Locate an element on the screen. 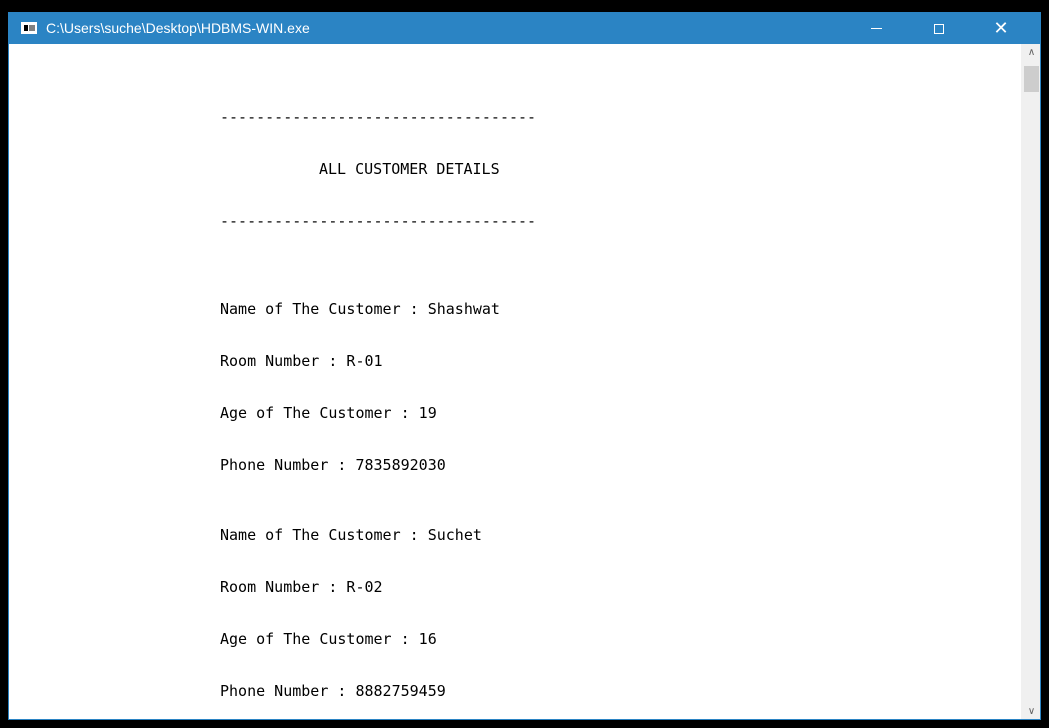 This screenshot has width=1049, height=728. customer-room-line: Room Number : R-01 is located at coordinates (301, 361).